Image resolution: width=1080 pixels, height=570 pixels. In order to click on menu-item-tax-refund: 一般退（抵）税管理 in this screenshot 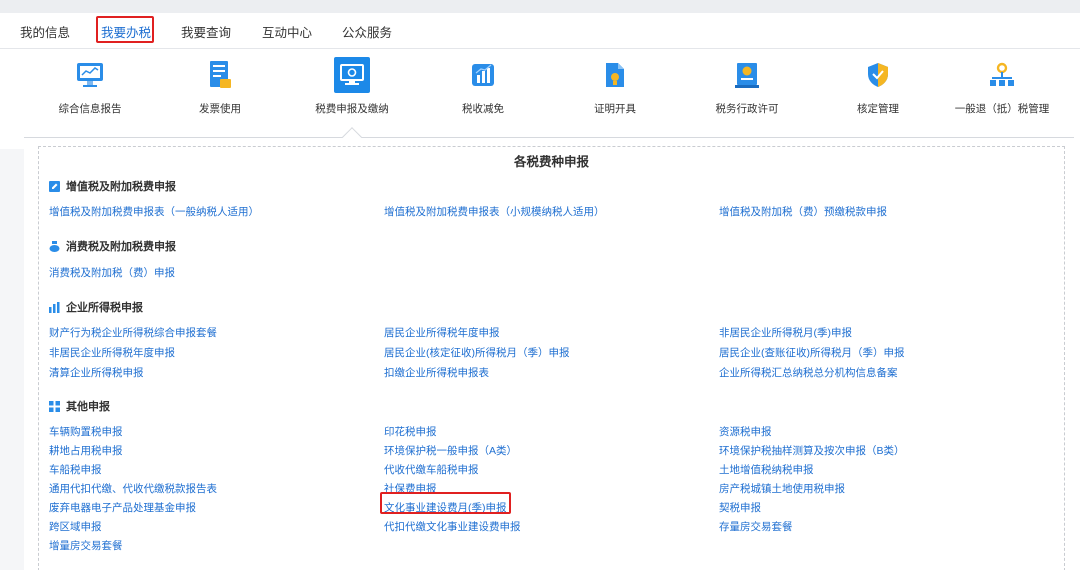, I will do `click(1002, 86)`.